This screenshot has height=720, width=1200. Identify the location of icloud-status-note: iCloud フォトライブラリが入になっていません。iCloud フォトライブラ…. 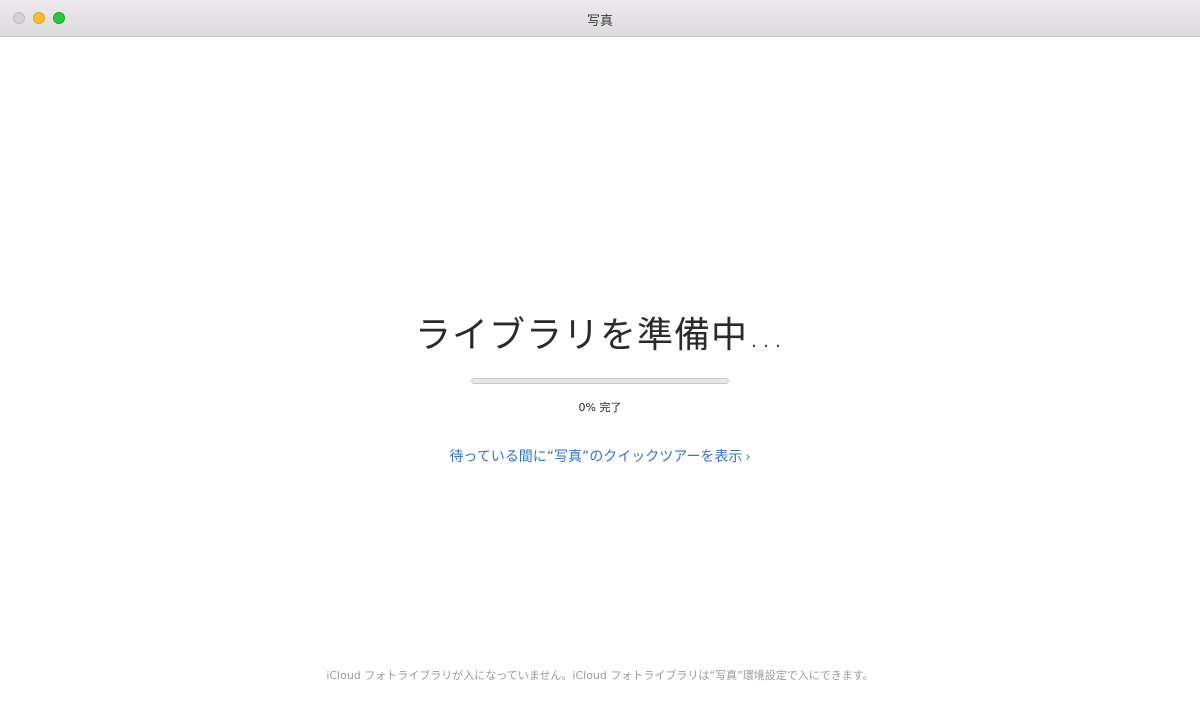
(600, 675).